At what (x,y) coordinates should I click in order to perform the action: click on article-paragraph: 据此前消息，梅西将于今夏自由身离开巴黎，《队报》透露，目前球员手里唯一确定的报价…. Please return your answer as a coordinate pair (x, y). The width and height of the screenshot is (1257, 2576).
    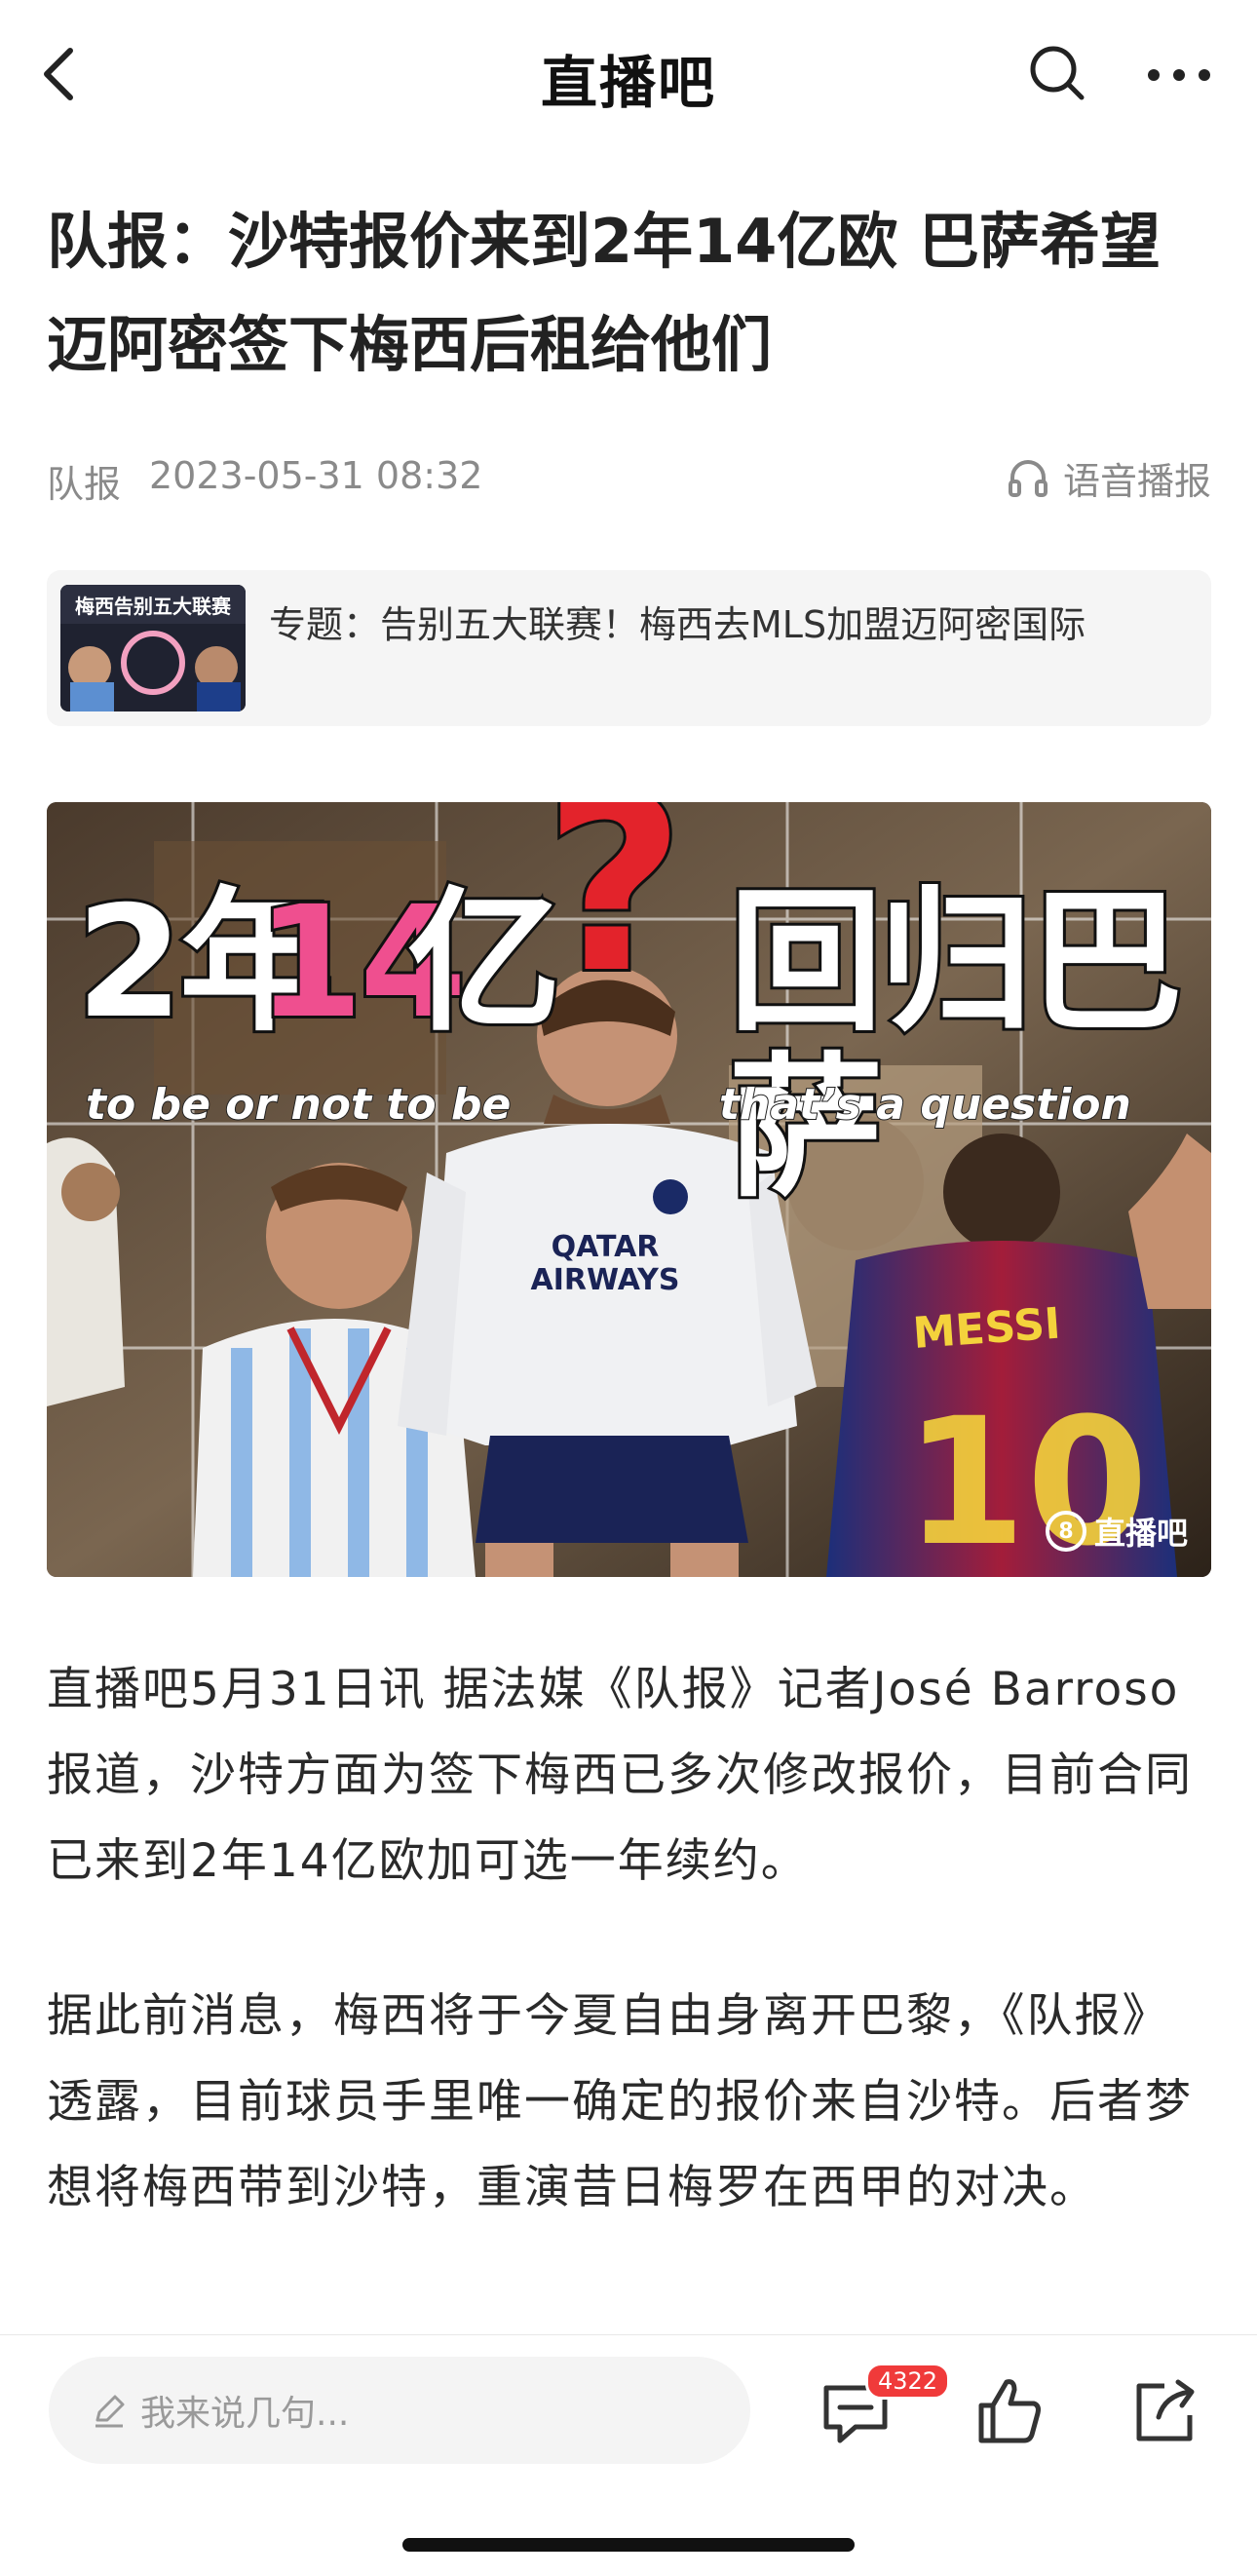
    Looking at the image, I should click on (620, 2101).